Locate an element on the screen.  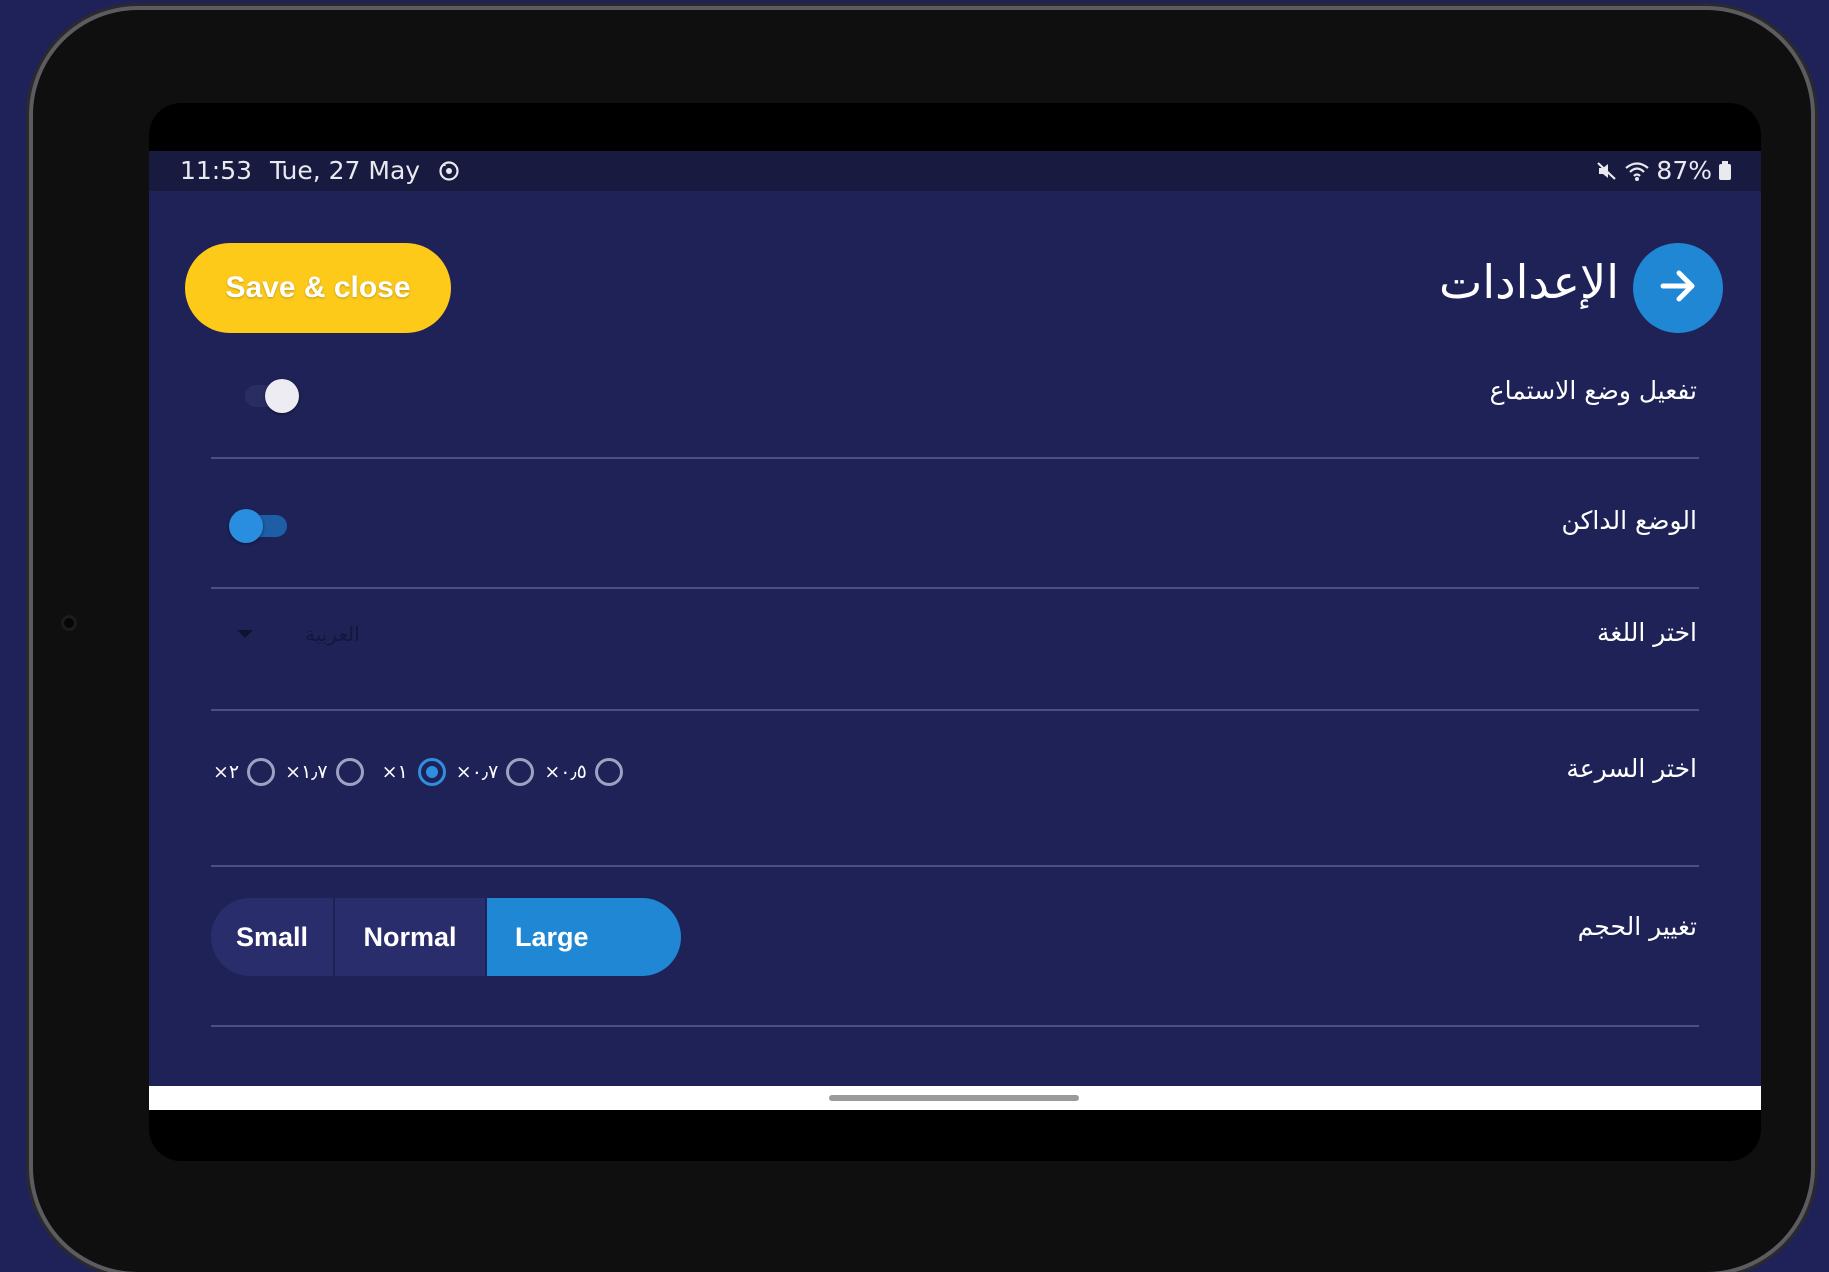
language-value: العربية is located at coordinates (332, 634).